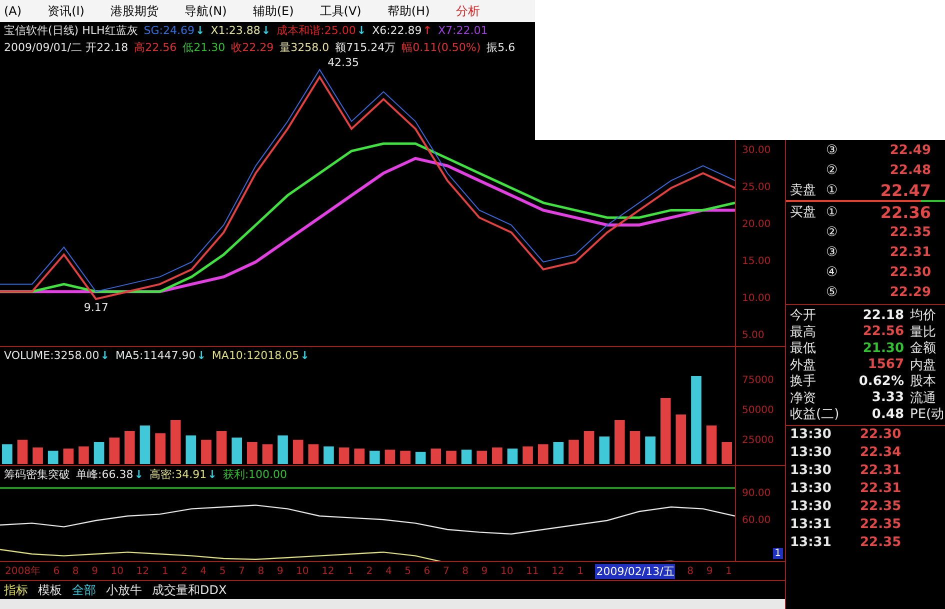 The width and height of the screenshot is (945, 609). What do you see at coordinates (184, 571) in the screenshot?
I see `date-label: 2` at bounding box center [184, 571].